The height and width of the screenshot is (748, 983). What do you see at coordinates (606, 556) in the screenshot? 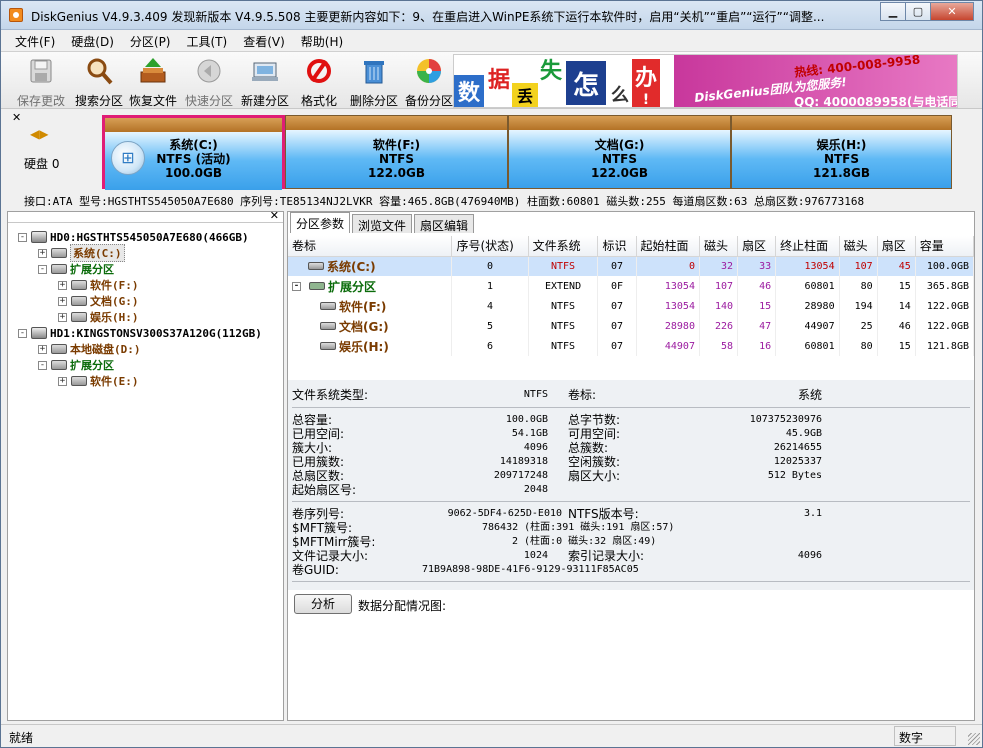
I see `detail-label: 索引记录大小:` at bounding box center [606, 556].